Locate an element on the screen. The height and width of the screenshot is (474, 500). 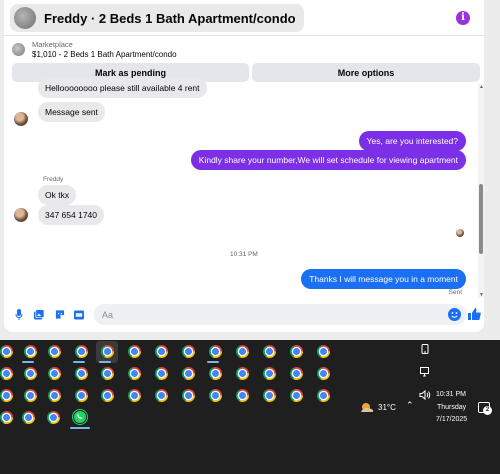
listing-source: Marketplace is located at coordinates (52, 44).